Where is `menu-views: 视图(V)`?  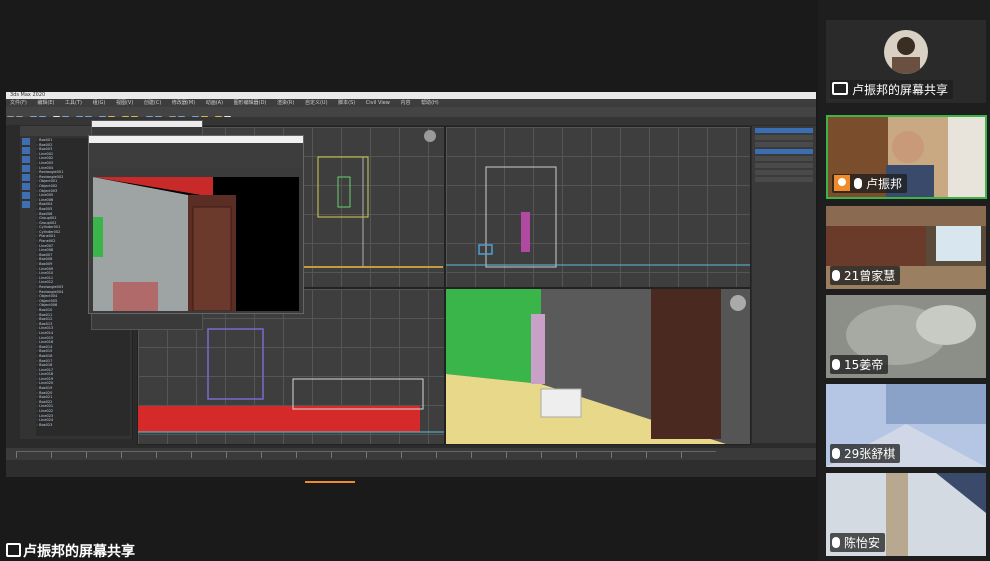
menu-views: 视图(V) is located at coordinates (124, 103).